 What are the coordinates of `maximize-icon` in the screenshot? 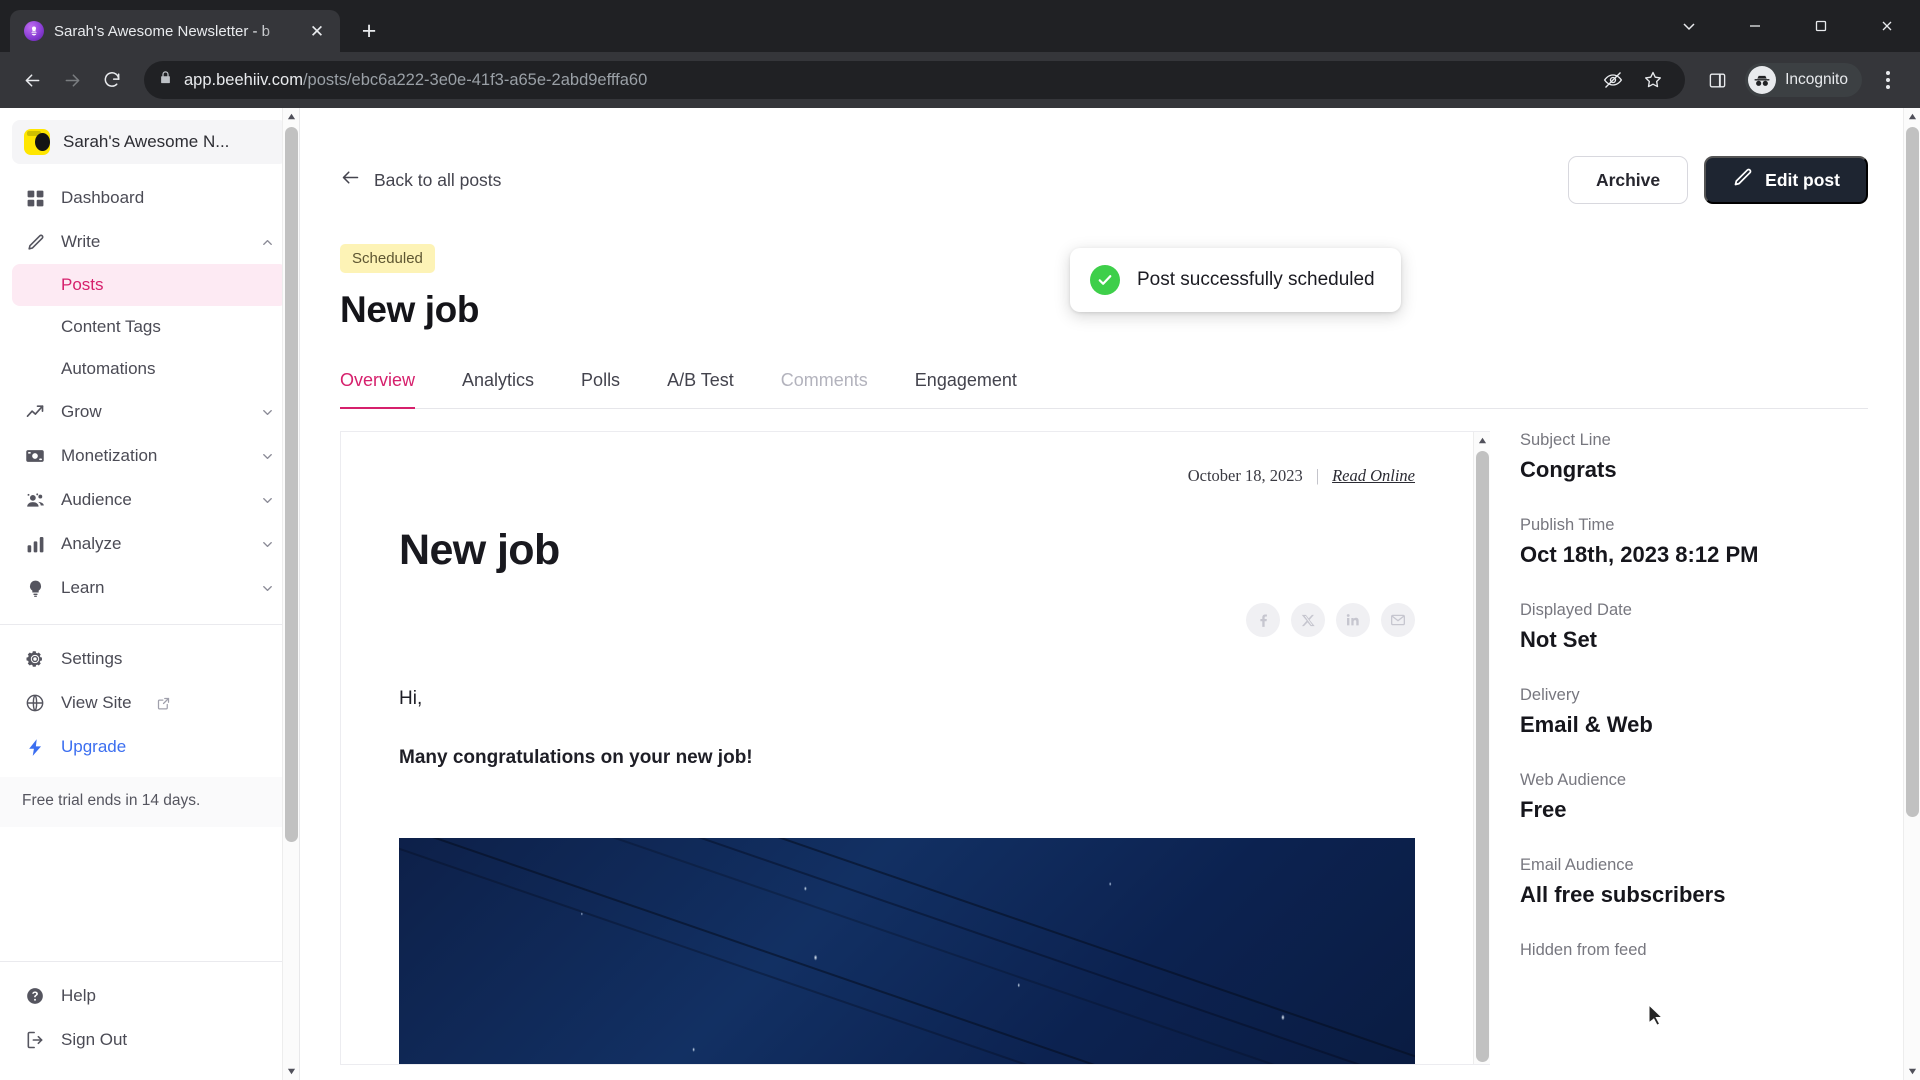 It's located at (1821, 26).